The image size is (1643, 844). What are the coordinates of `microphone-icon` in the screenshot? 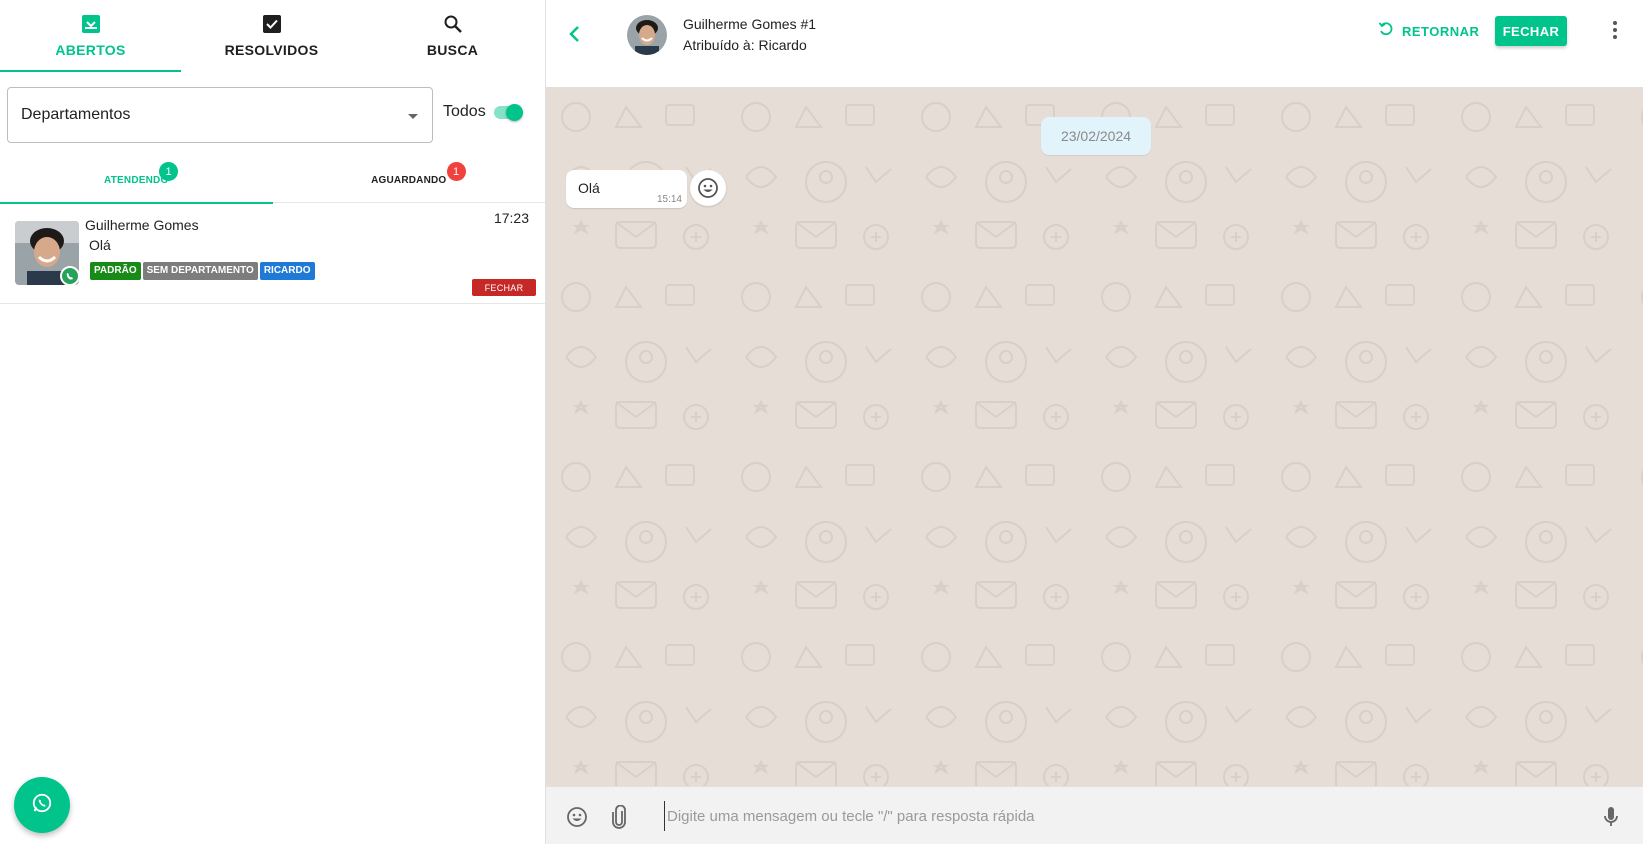 It's located at (1611, 819).